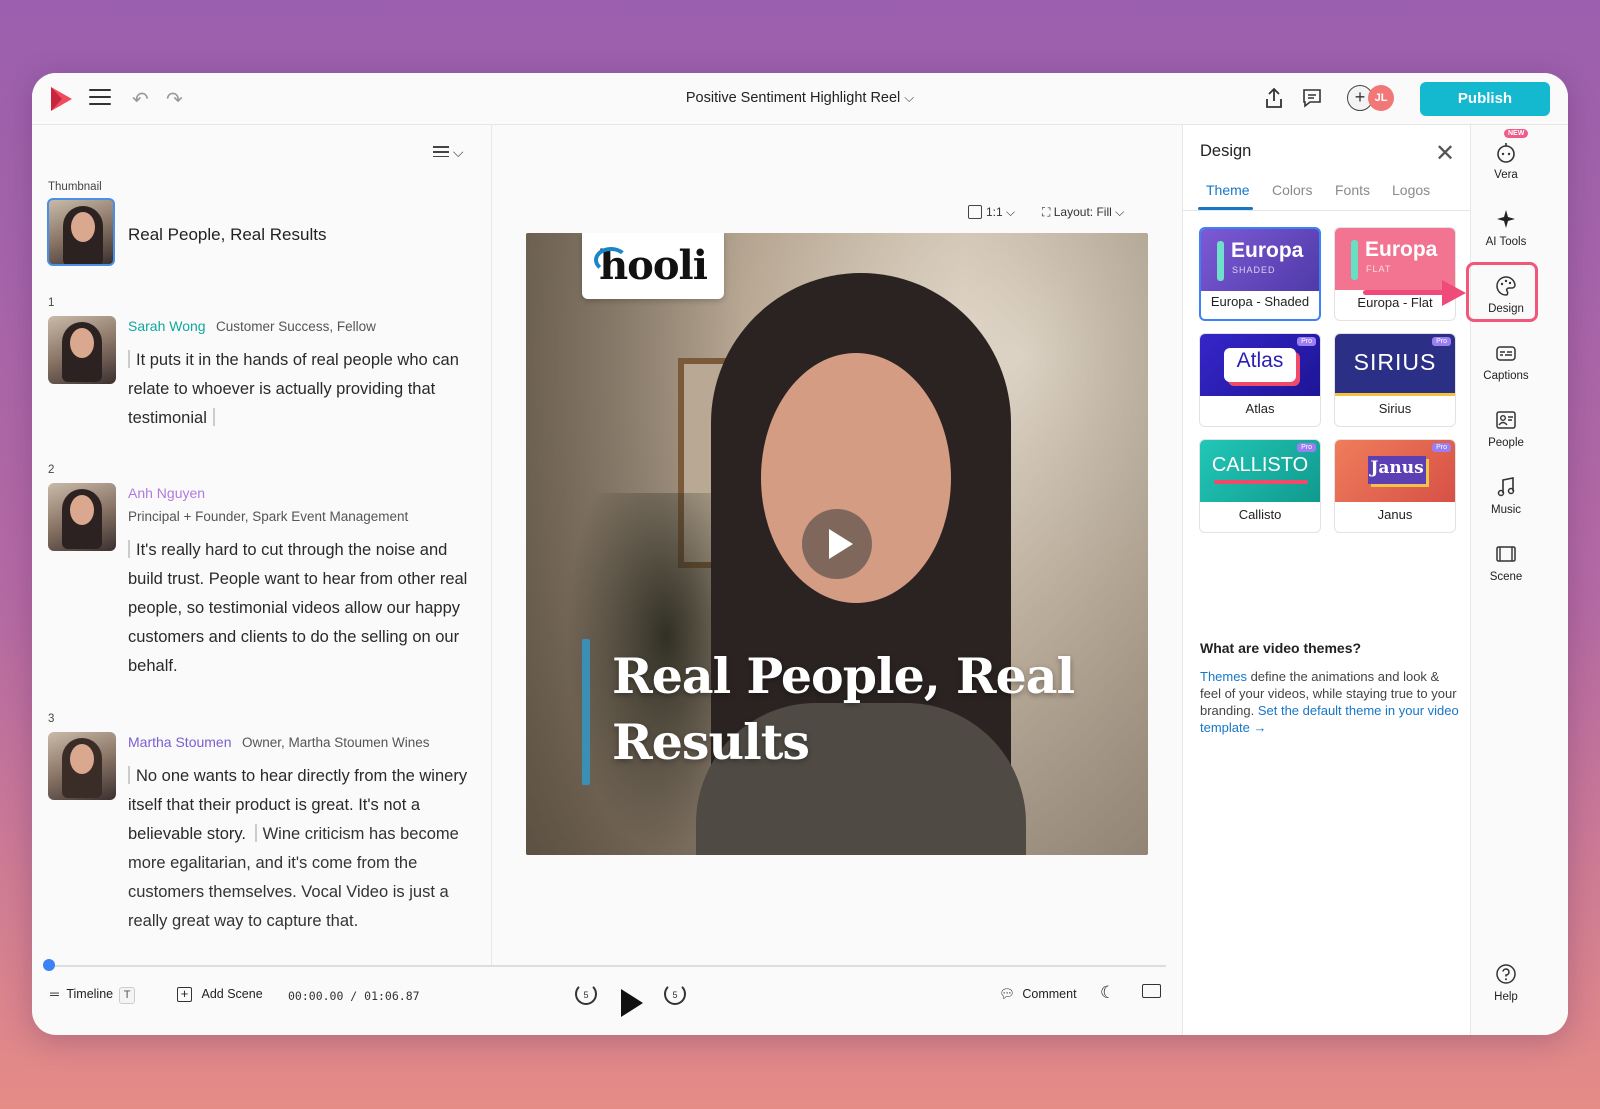 This screenshot has width=1600, height=1109. I want to click on tab-fonts: Fonts, so click(1352, 190).